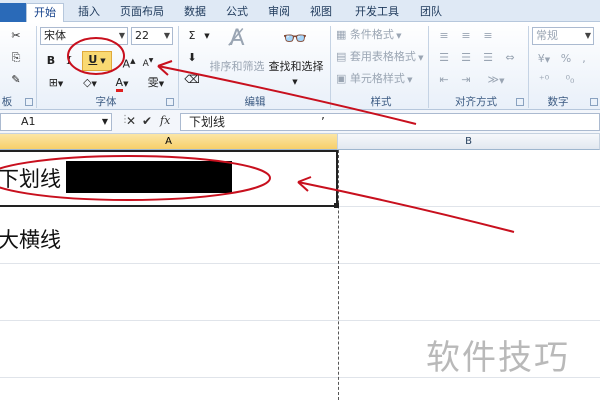 The image size is (600, 400). Describe the element at coordinates (296, 67) in the screenshot. I see `find-select-button: 查找和选择` at that location.